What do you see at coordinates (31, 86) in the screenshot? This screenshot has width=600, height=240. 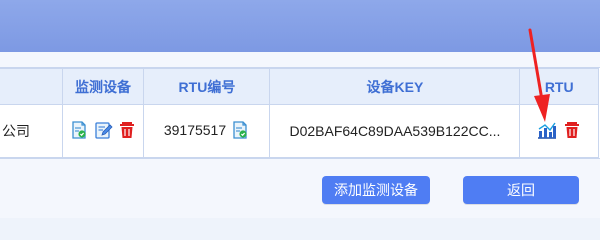 I see `header-company` at bounding box center [31, 86].